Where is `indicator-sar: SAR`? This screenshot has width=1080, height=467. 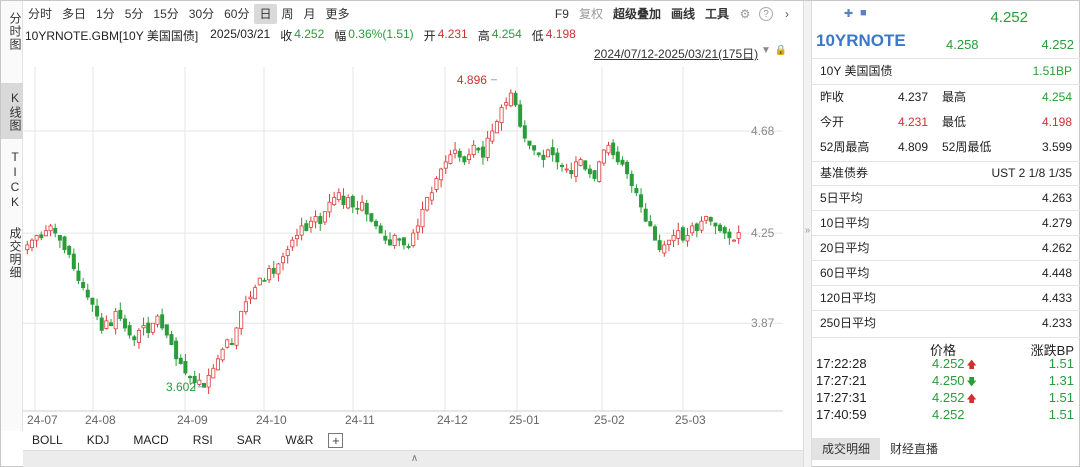 indicator-sar: SAR is located at coordinates (249, 440).